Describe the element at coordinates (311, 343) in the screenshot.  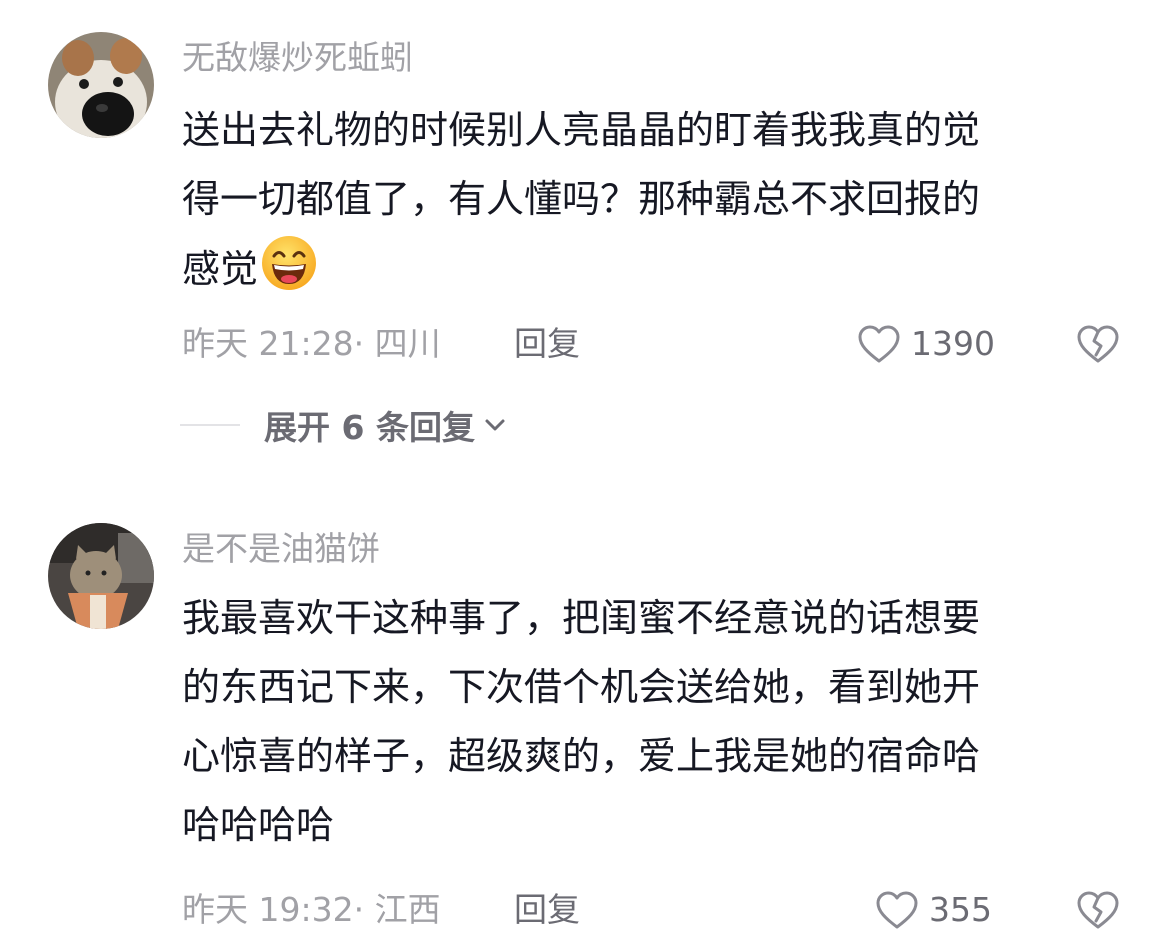
I see `timestamp-location: 昨天 21:28· 四川` at that location.